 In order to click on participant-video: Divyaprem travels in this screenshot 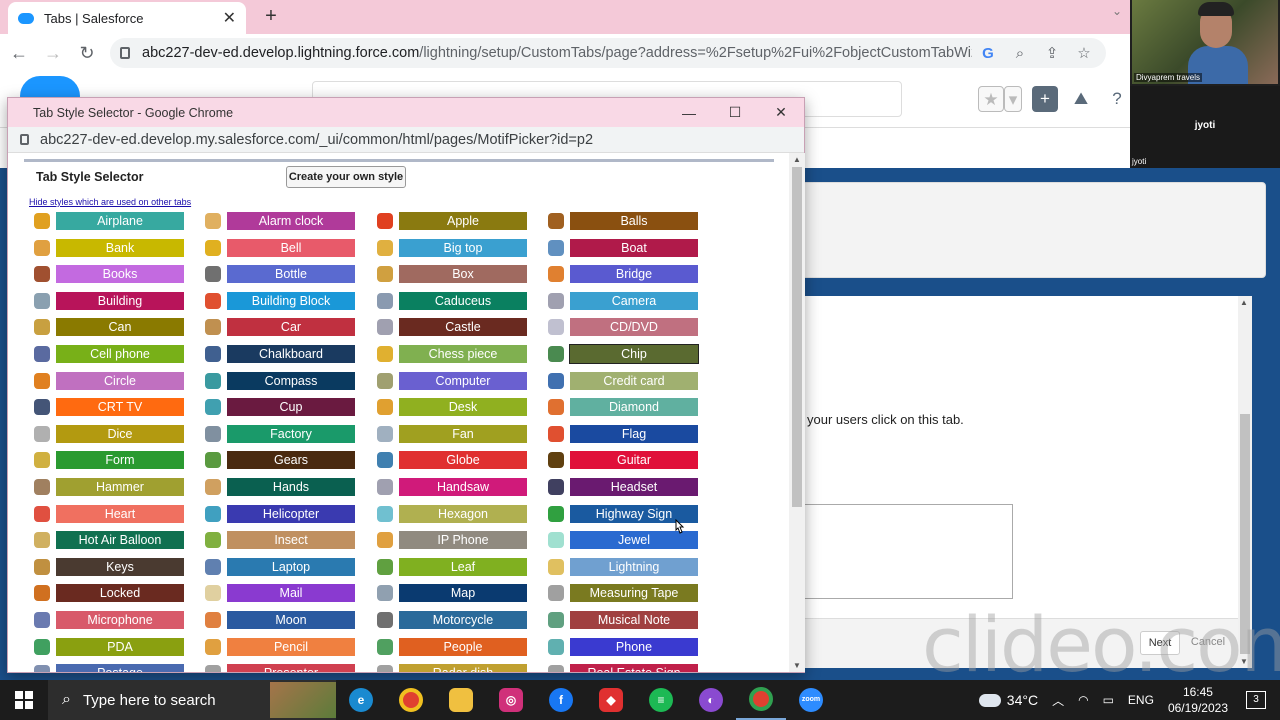, I will do `click(1205, 42)`.